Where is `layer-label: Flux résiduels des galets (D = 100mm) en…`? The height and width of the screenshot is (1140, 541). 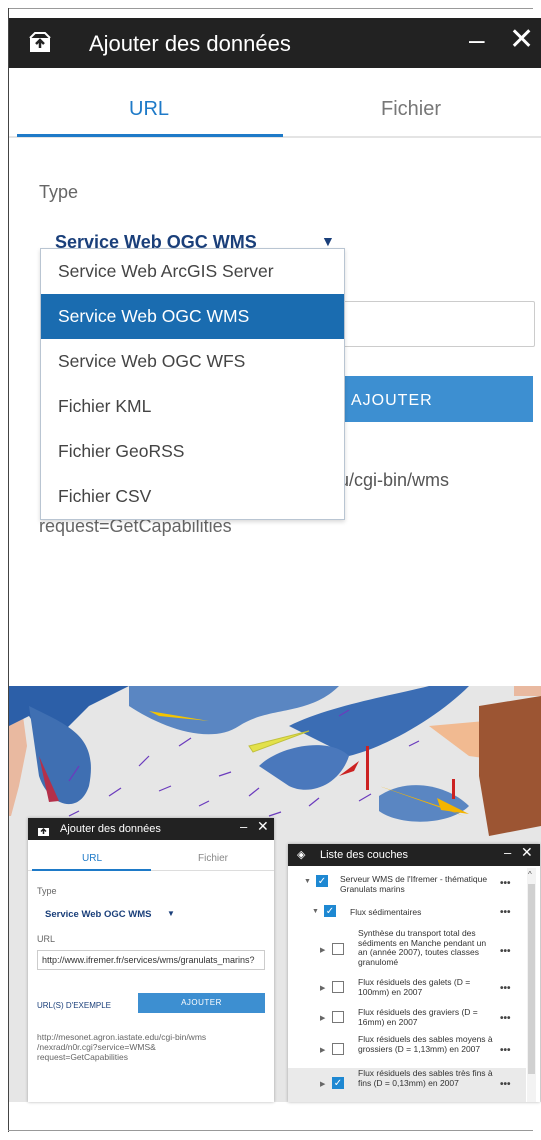
layer-label: Flux résiduels des galets (D = 100mm) en… is located at coordinates (414, 987).